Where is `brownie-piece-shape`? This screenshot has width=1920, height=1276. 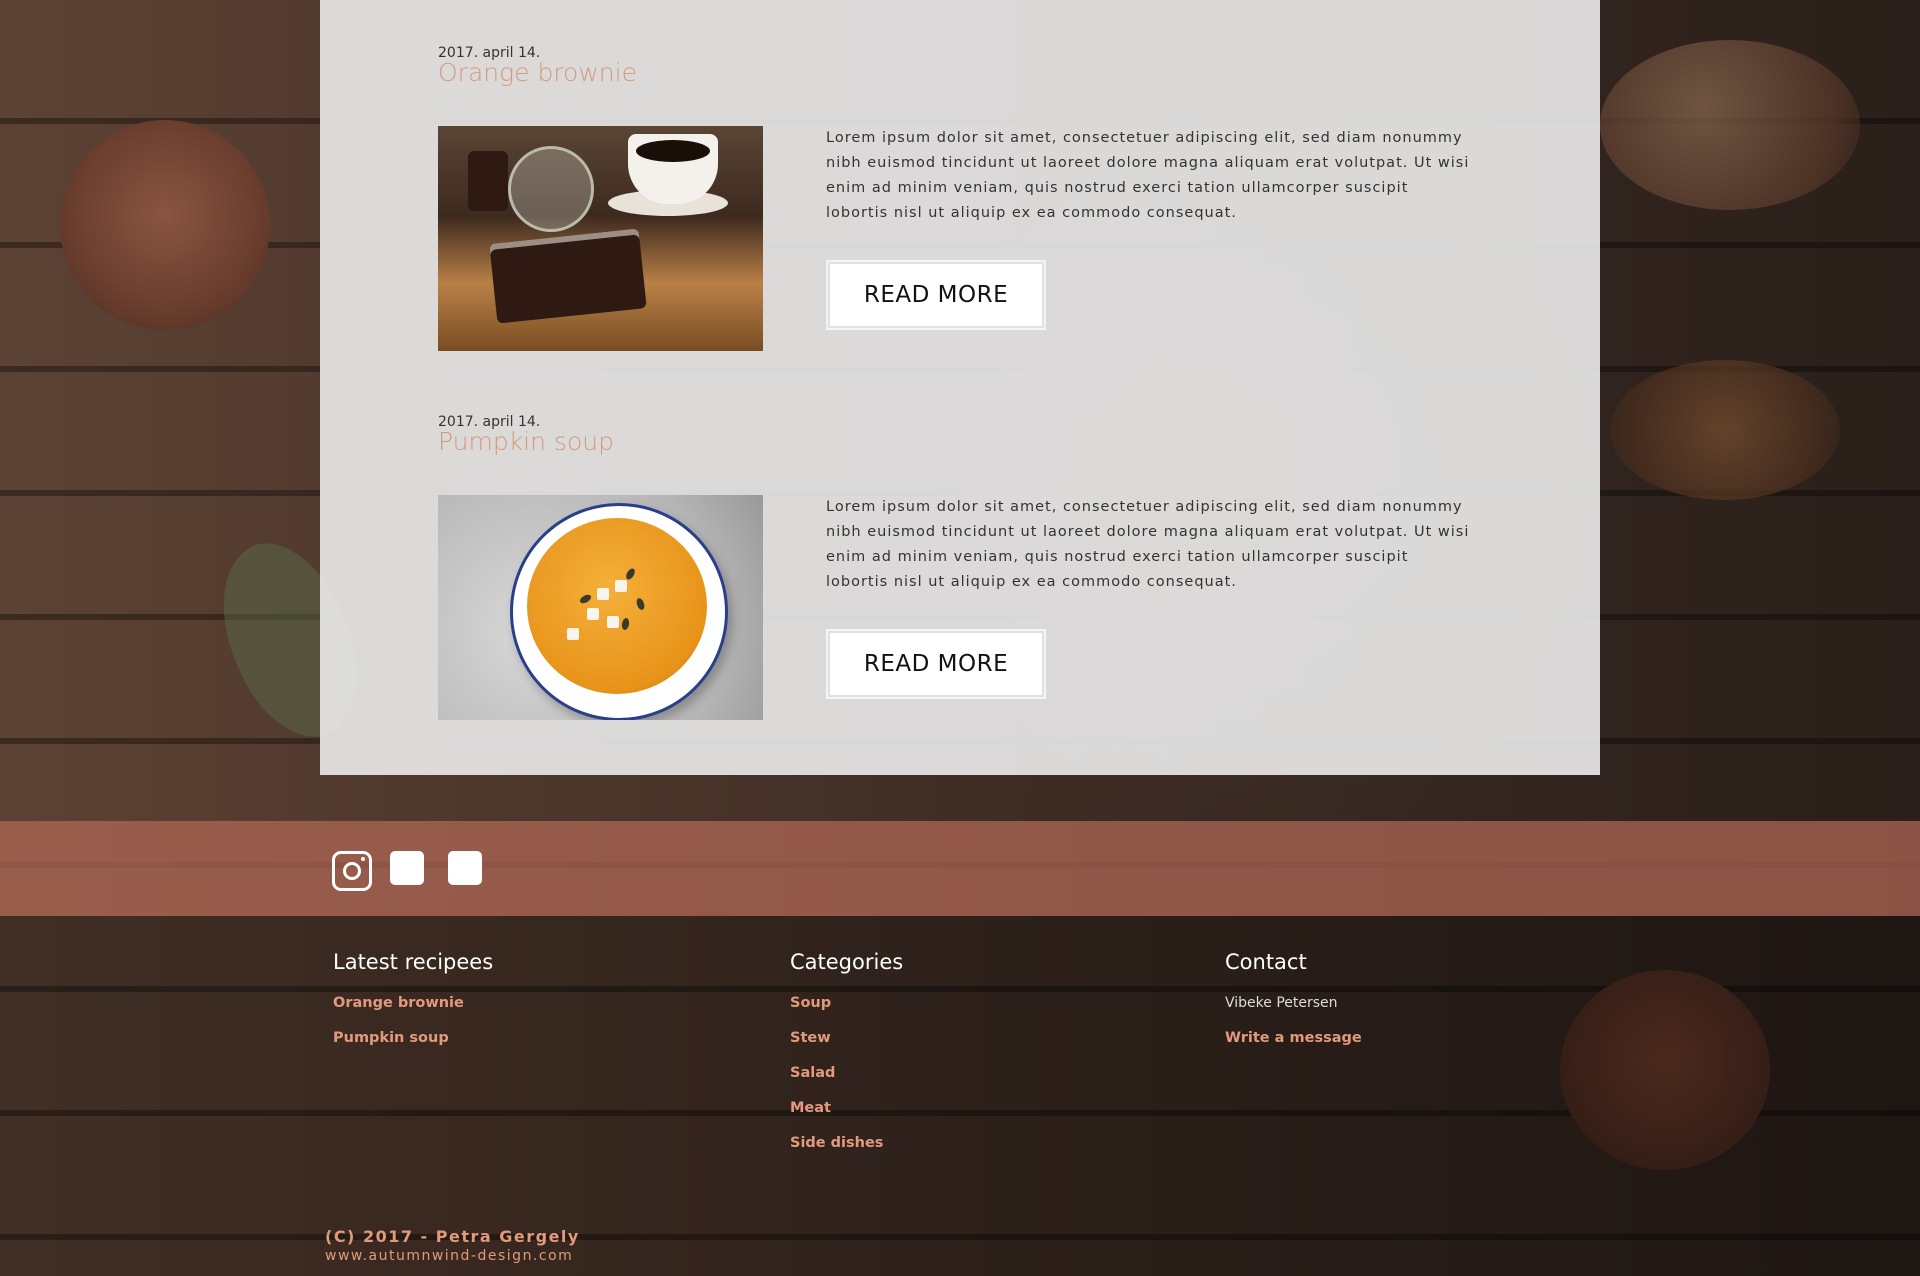
brownie-piece-shape is located at coordinates (488, 181).